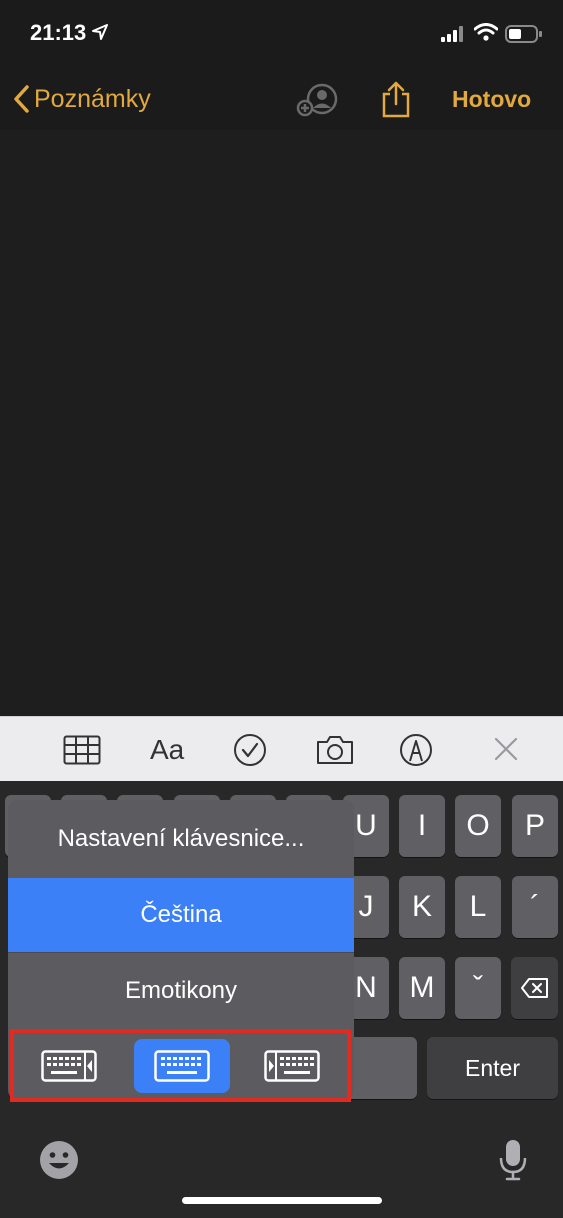 Image resolution: width=563 pixels, height=1218 pixels. What do you see at coordinates (478, 988) in the screenshot?
I see `key-caron: ˇ` at bounding box center [478, 988].